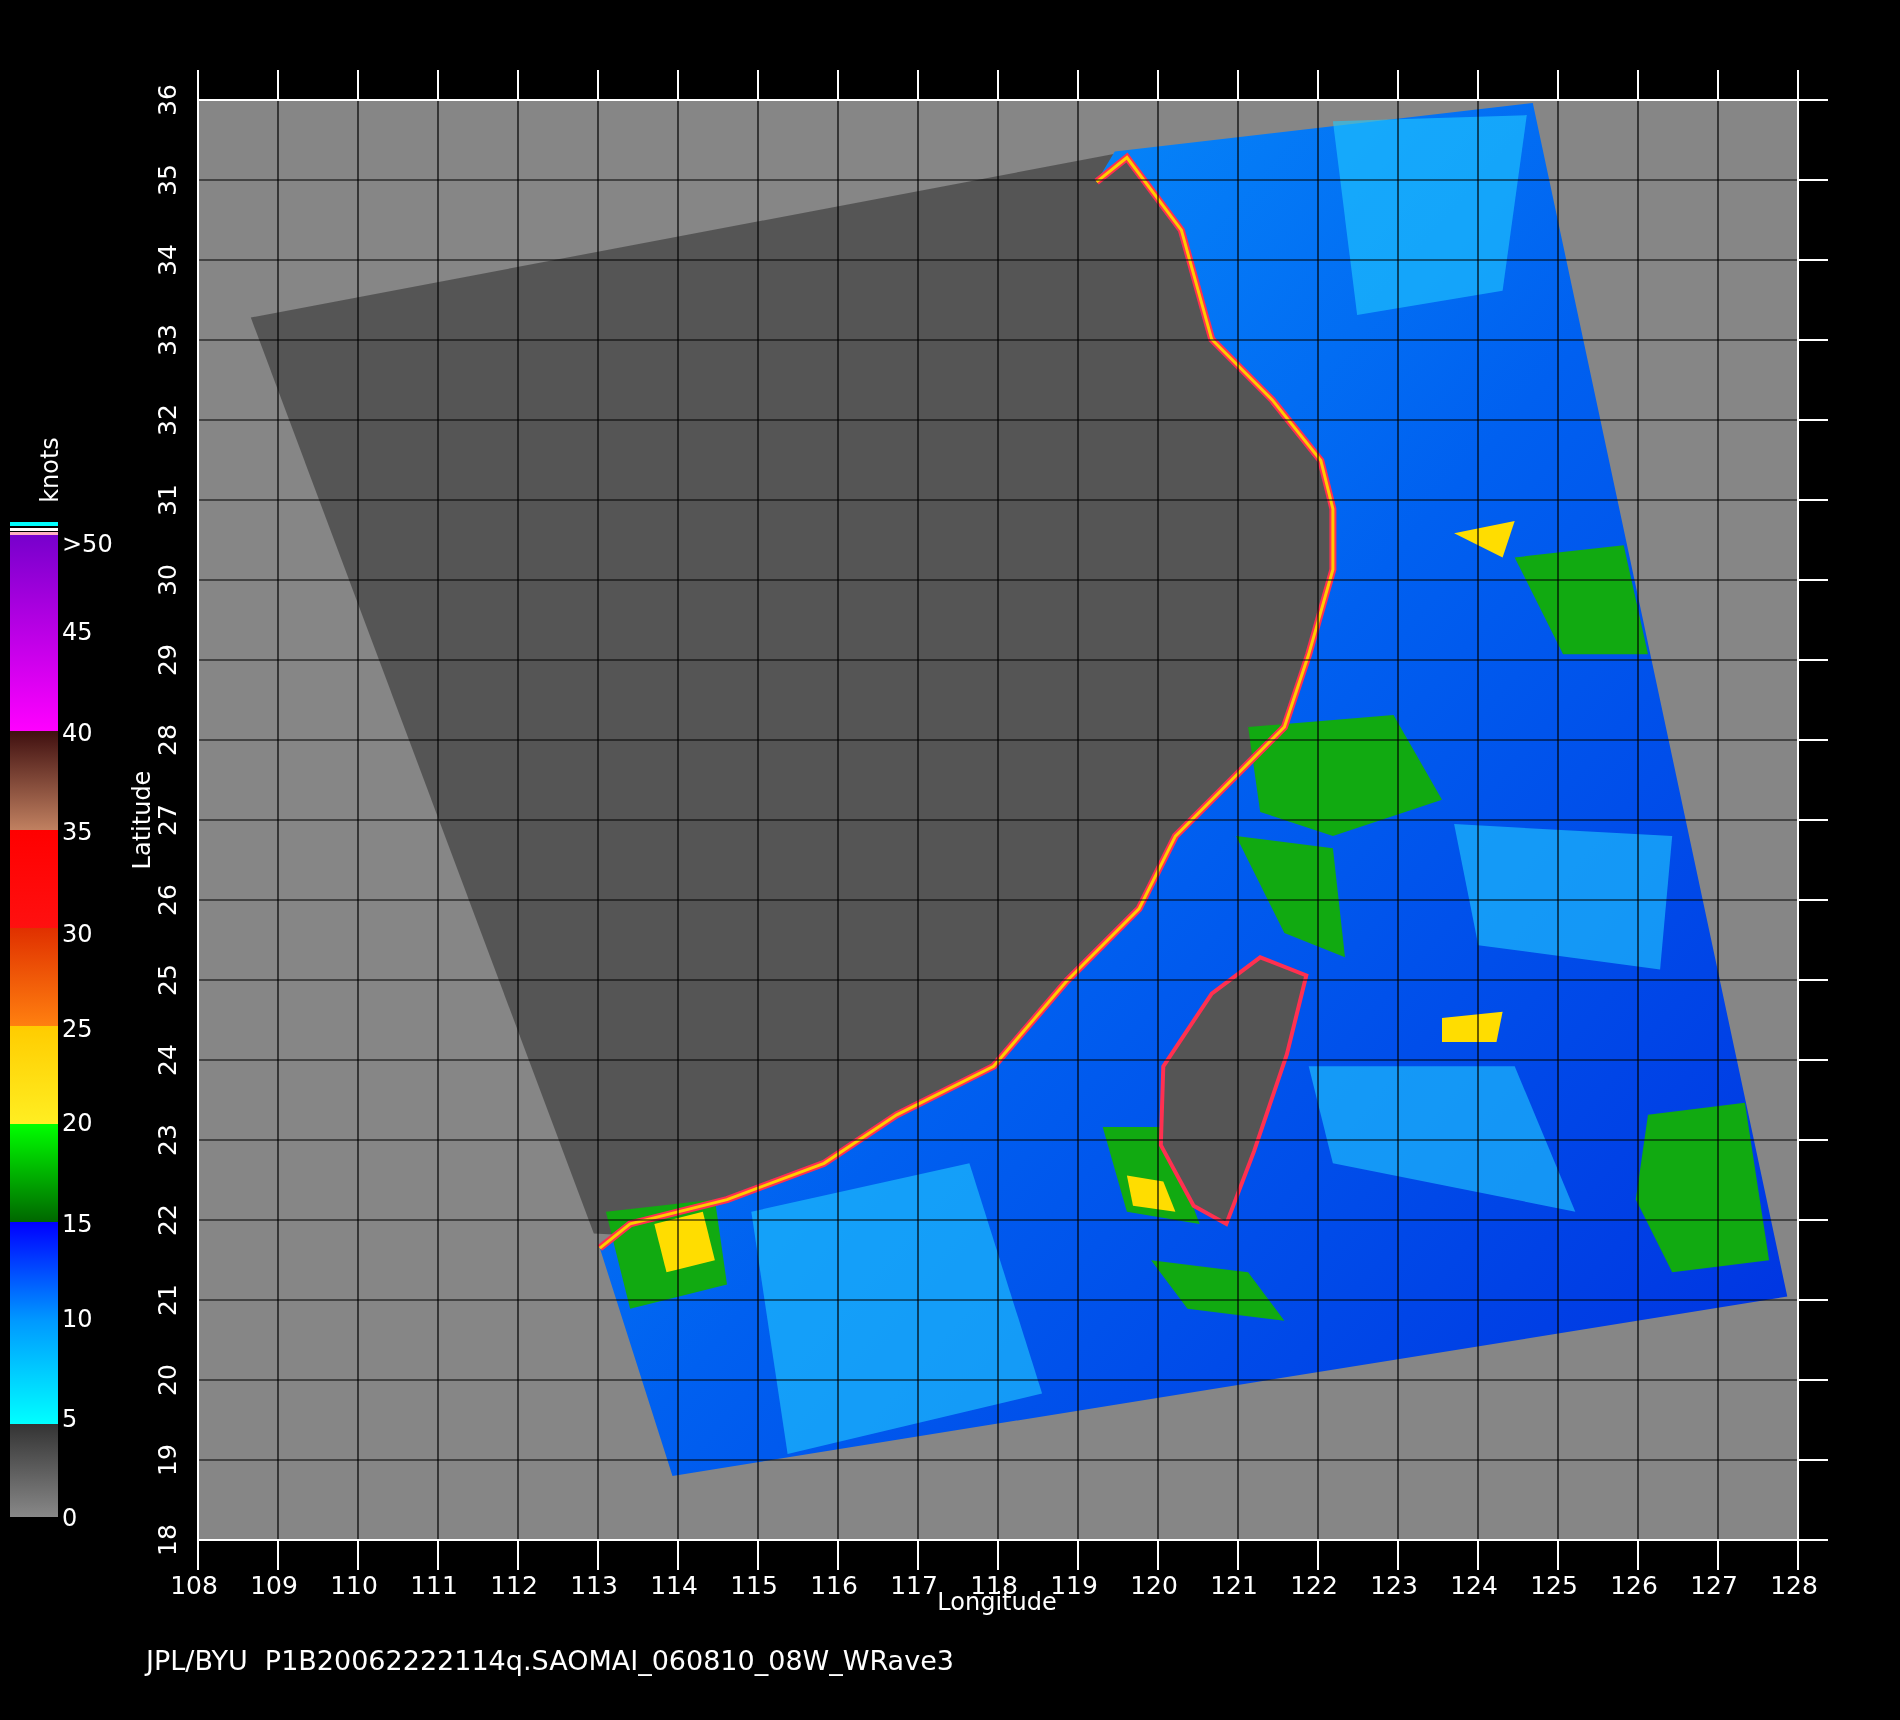 This screenshot has width=1900, height=1720. What do you see at coordinates (674, 1585) in the screenshot?
I see `longitude-tick-label: 114` at bounding box center [674, 1585].